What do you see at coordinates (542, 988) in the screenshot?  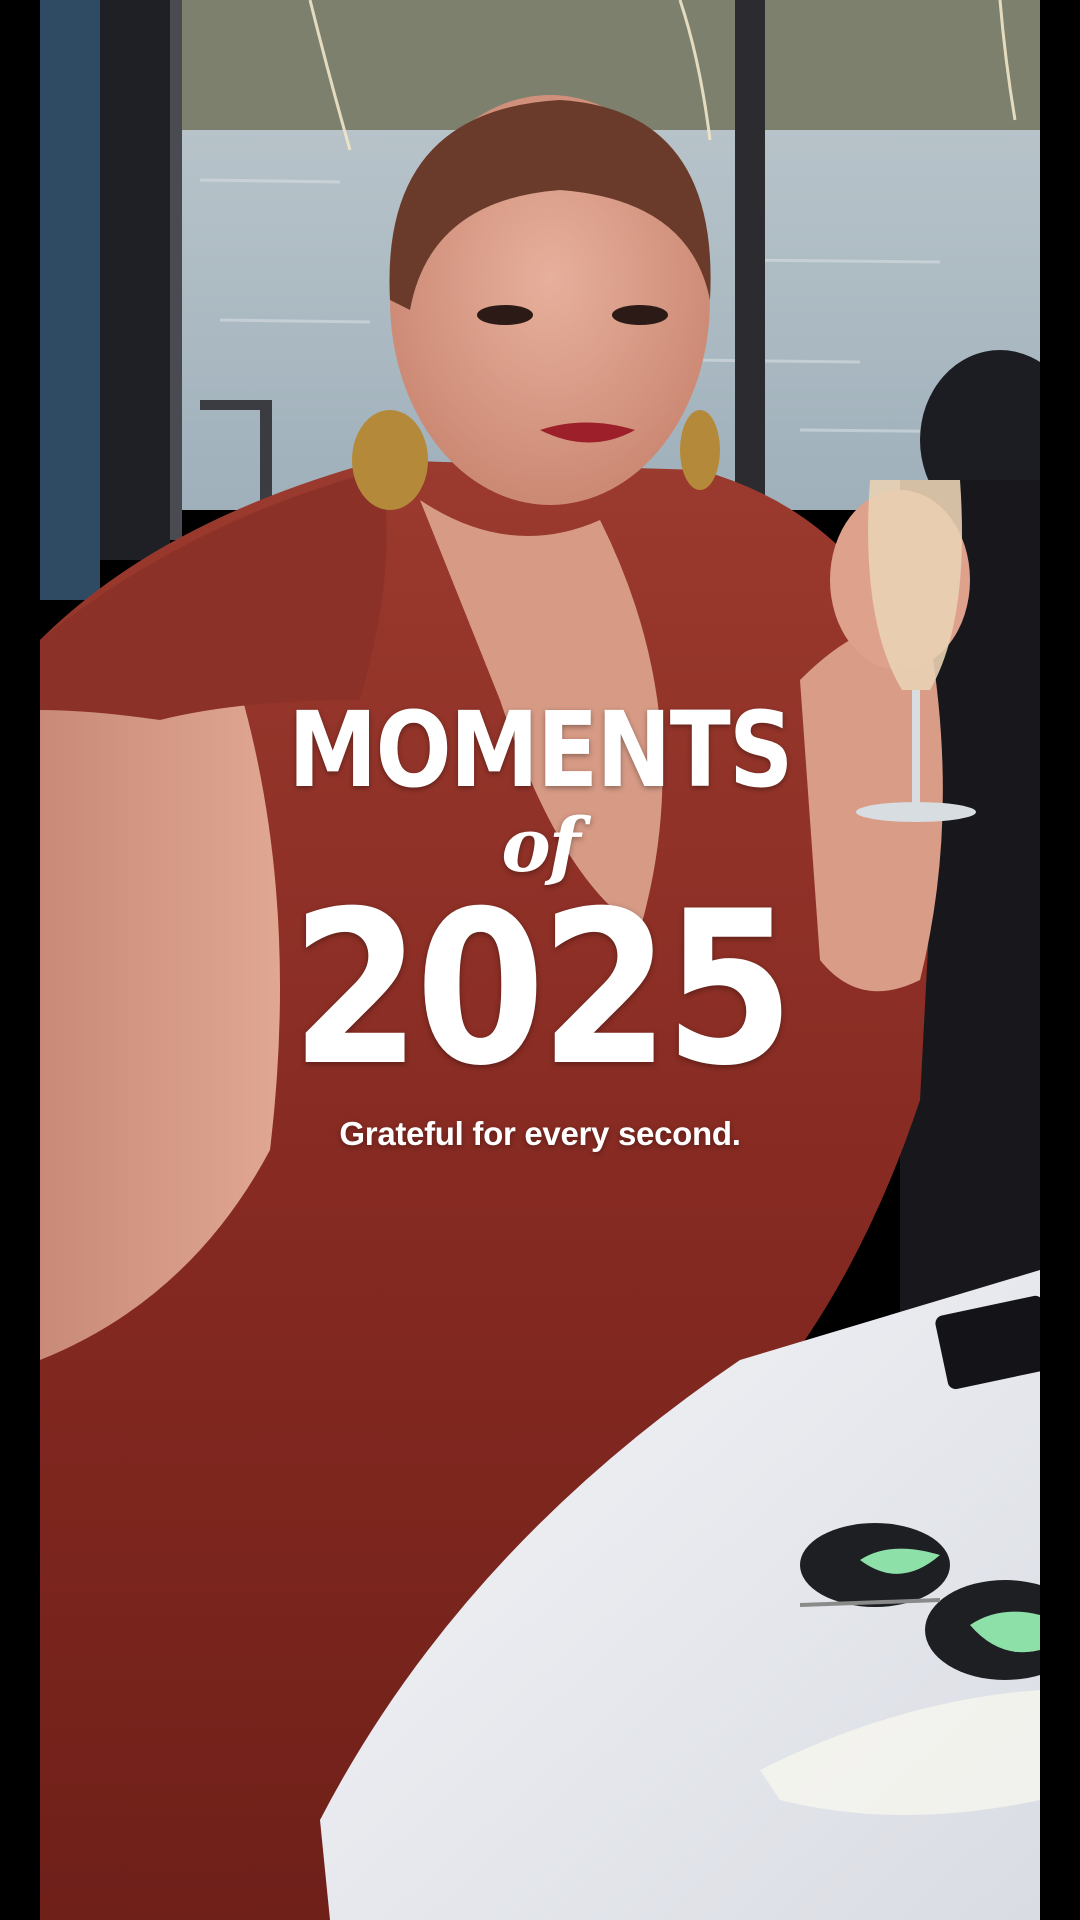 I see `title-year: 2025` at bounding box center [542, 988].